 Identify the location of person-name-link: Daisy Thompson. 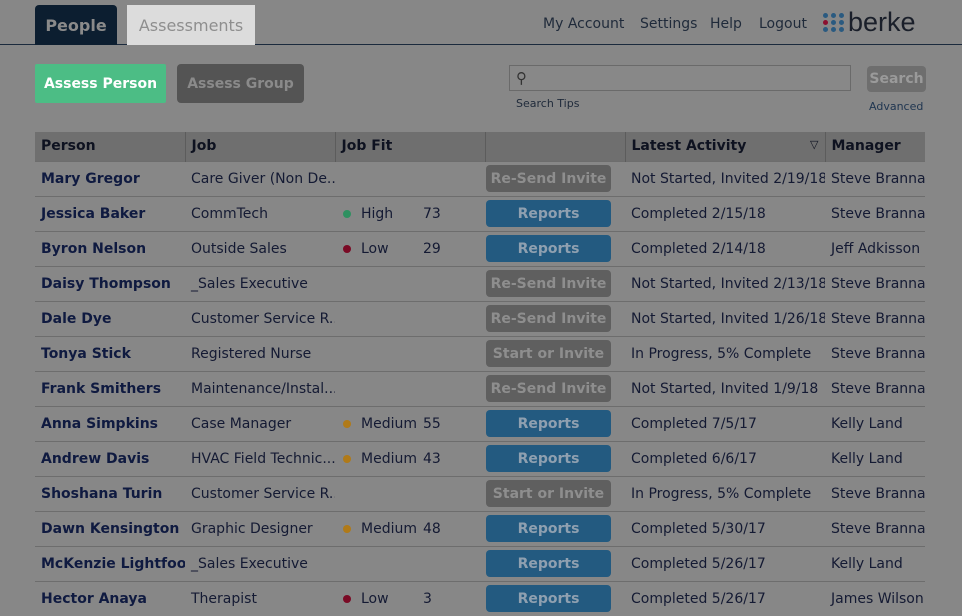
(110, 283).